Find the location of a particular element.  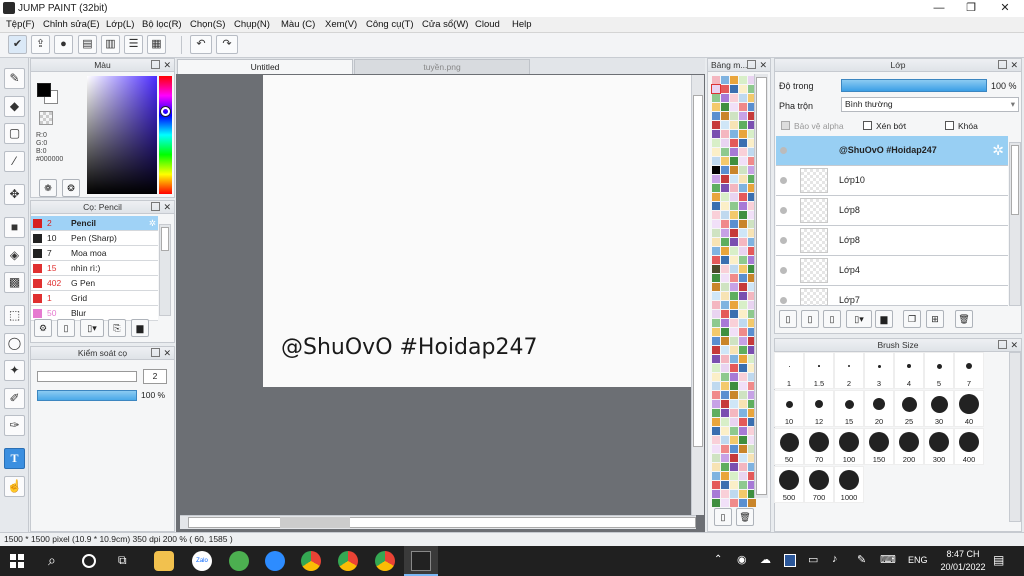

brush-size-cell: 150 is located at coordinates (879, 446).